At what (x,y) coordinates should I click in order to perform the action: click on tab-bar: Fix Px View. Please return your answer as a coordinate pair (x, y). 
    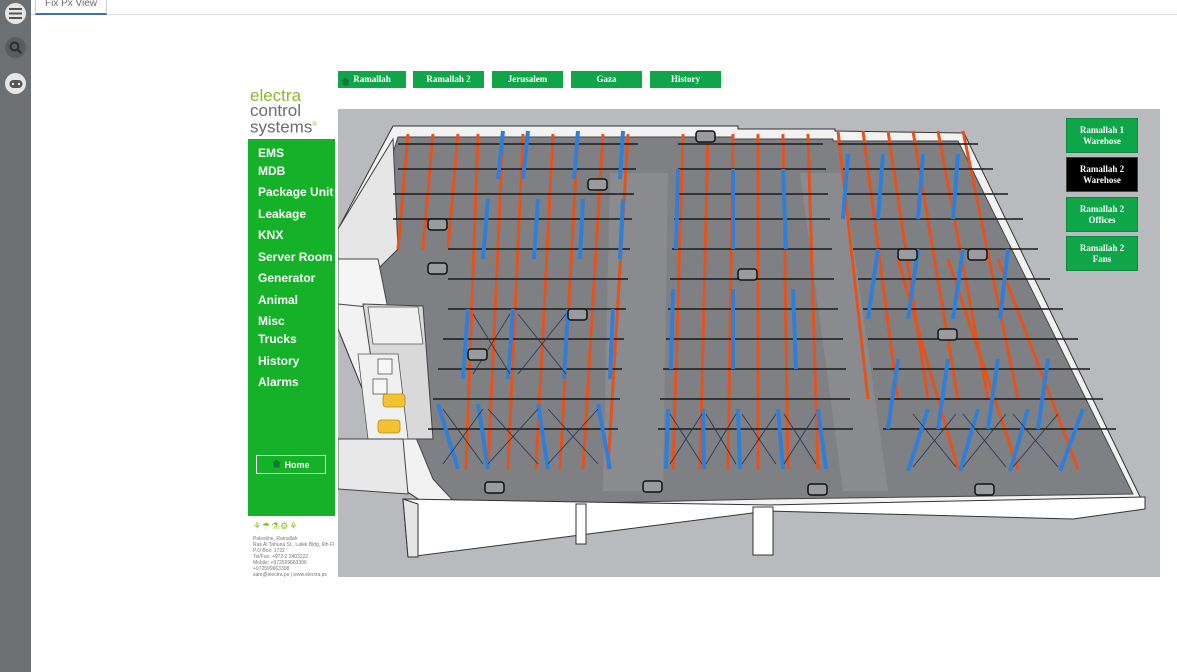
    Looking at the image, I should click on (604, 7).